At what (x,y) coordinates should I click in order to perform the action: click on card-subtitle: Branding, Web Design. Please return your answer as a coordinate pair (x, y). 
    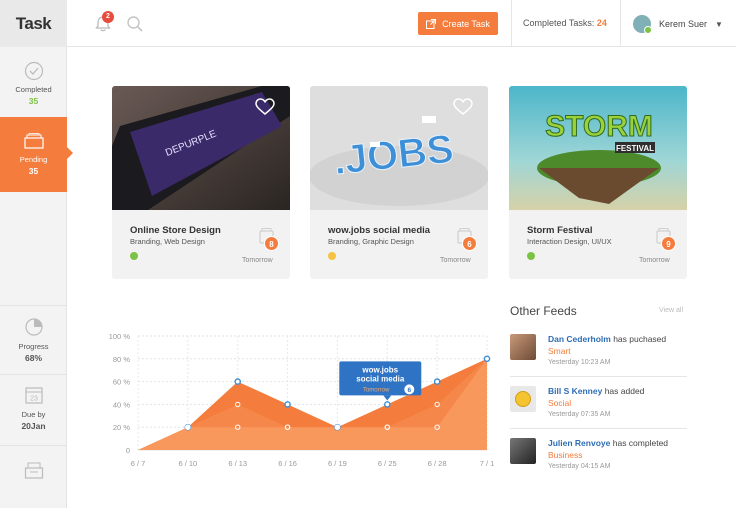
    Looking at the image, I should click on (167, 241).